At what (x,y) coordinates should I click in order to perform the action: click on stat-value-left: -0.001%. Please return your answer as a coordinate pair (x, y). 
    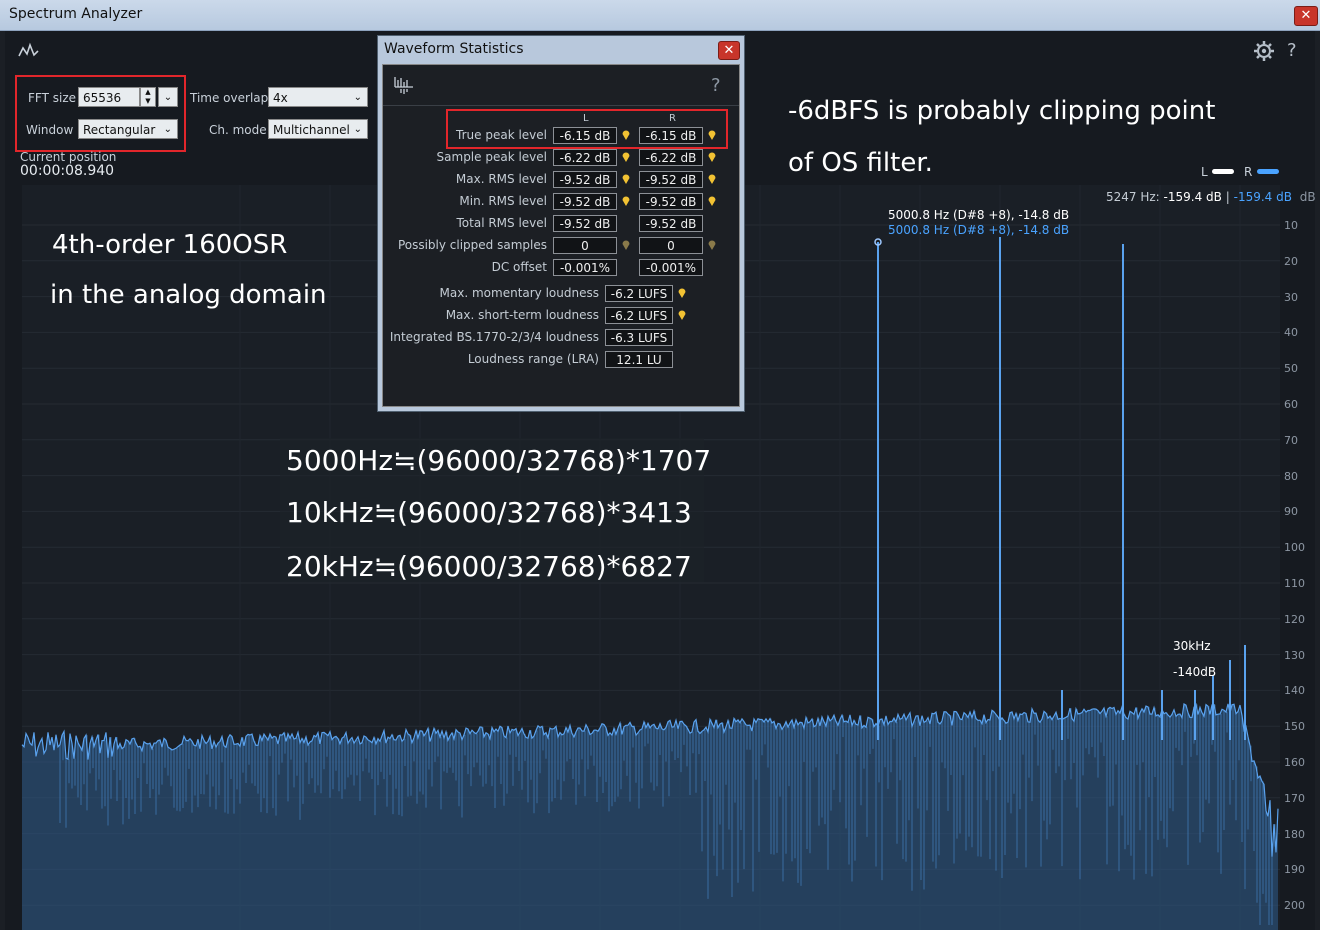
    Looking at the image, I should click on (585, 267).